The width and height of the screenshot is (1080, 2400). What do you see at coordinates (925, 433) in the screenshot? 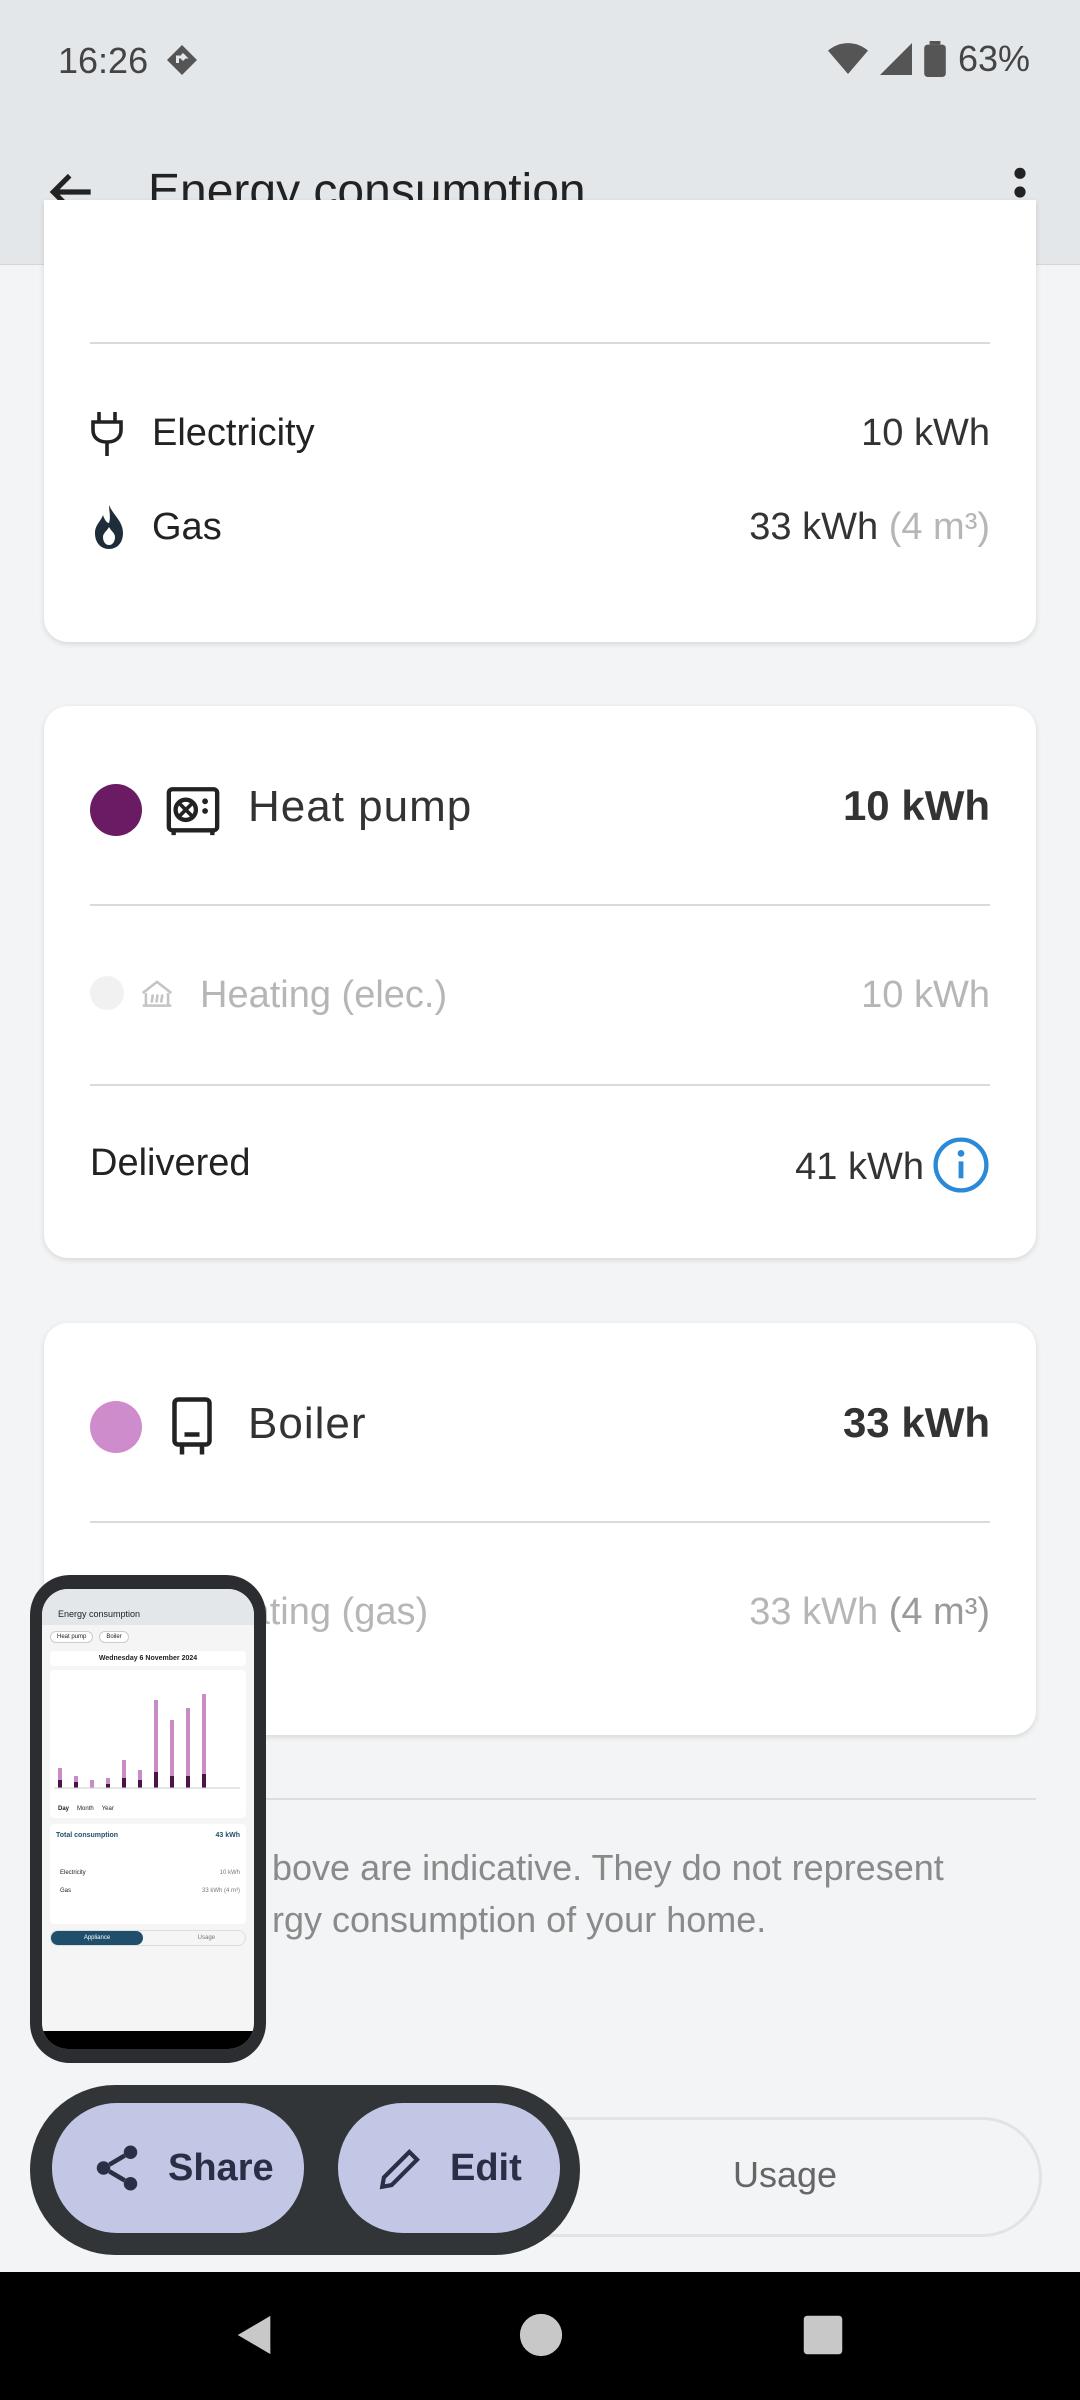
I see `electricity-value: 10 kWh` at bounding box center [925, 433].